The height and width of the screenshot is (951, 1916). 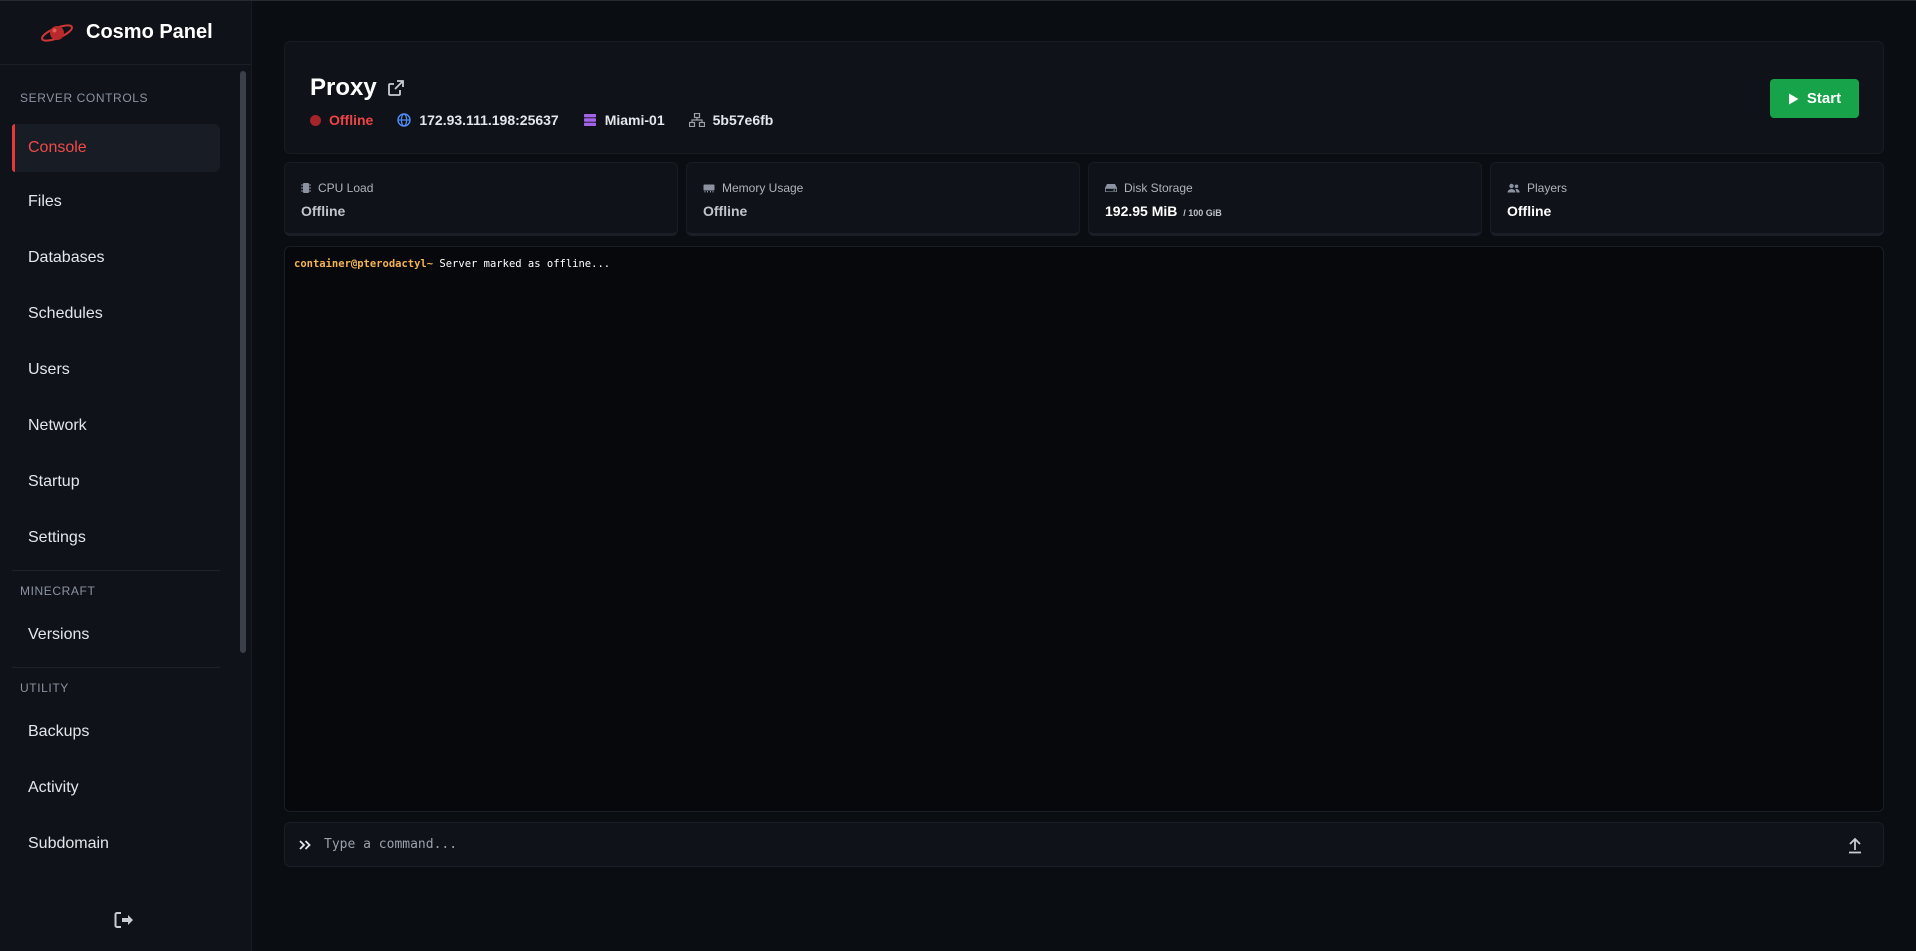 I want to click on stat-disk-label: Disk Storage, so click(x=1149, y=188).